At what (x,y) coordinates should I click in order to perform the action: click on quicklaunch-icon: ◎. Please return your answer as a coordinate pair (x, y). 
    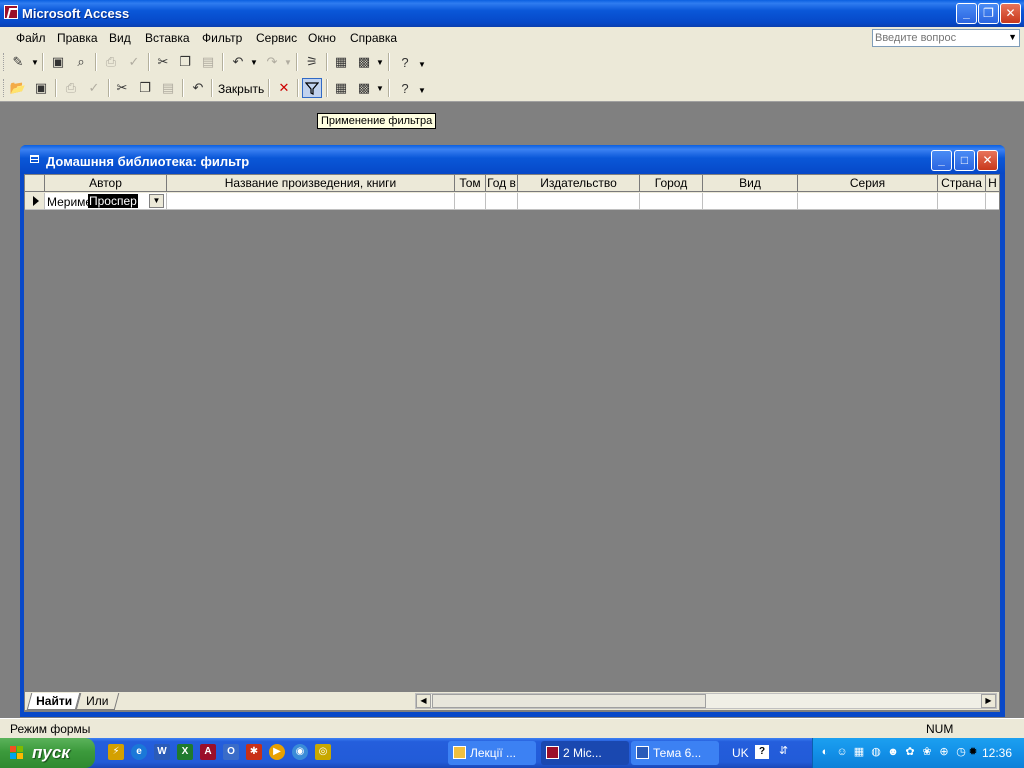
    Looking at the image, I should click on (323, 752).